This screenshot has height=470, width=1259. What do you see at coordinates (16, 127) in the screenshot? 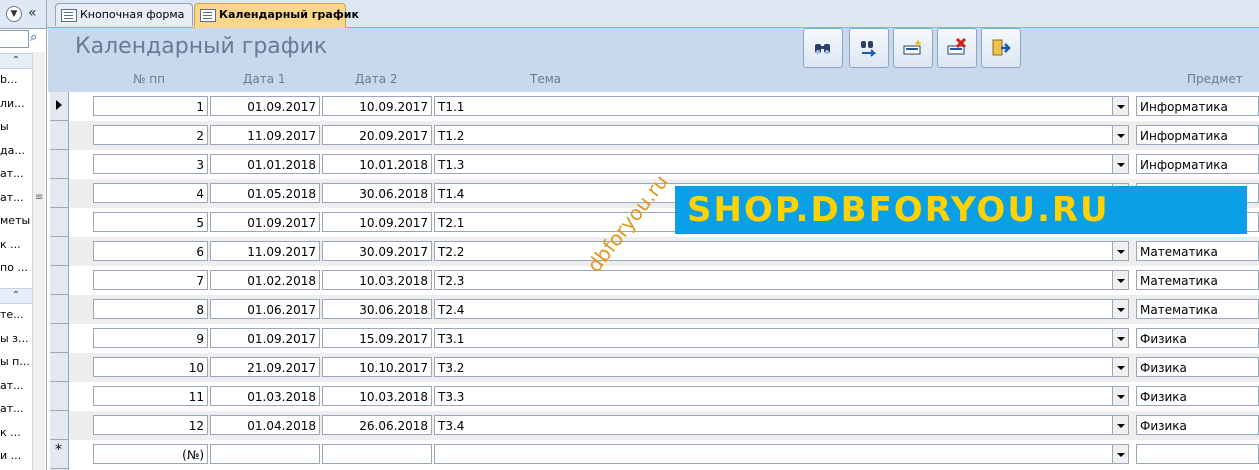
I see `nav-object-item: ы` at bounding box center [16, 127].